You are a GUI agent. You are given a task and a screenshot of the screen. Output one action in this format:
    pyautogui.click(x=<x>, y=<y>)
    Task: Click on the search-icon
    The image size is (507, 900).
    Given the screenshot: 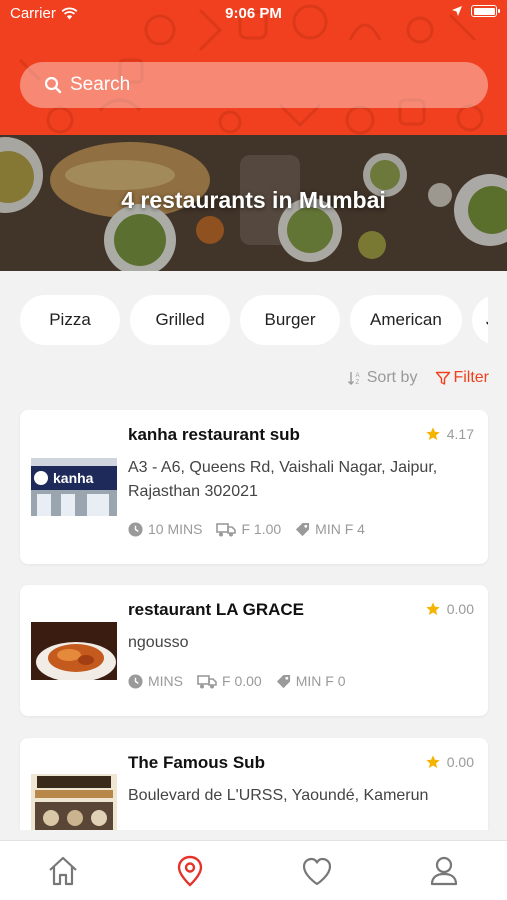 What is the action you would take?
    pyautogui.click(x=53, y=85)
    